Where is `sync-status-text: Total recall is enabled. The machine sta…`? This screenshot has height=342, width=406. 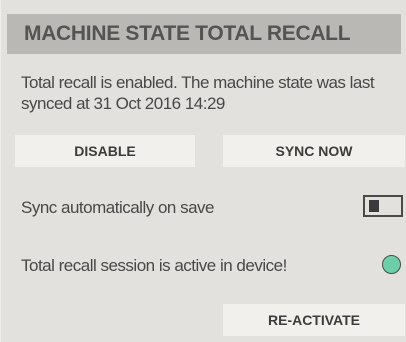 sync-status-text: Total recall is enabled. The machine sta… is located at coordinates (198, 93).